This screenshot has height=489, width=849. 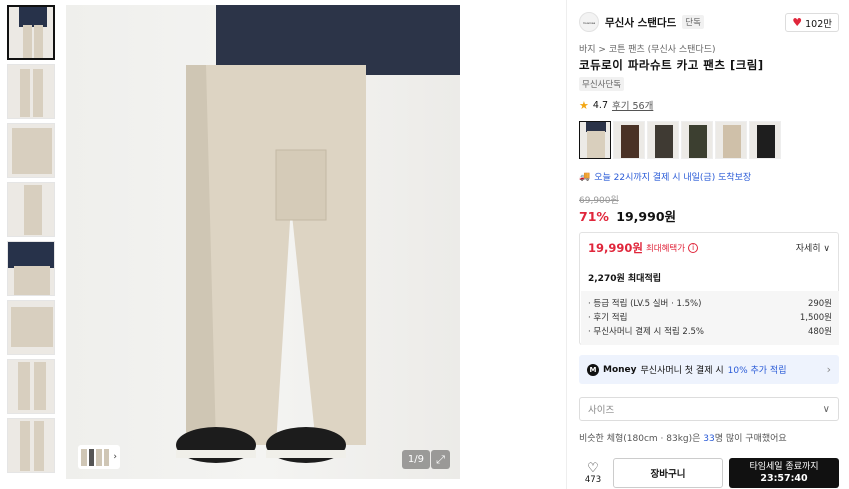 I want to click on add-to-cart-button: 장바구니, so click(x=668, y=473).